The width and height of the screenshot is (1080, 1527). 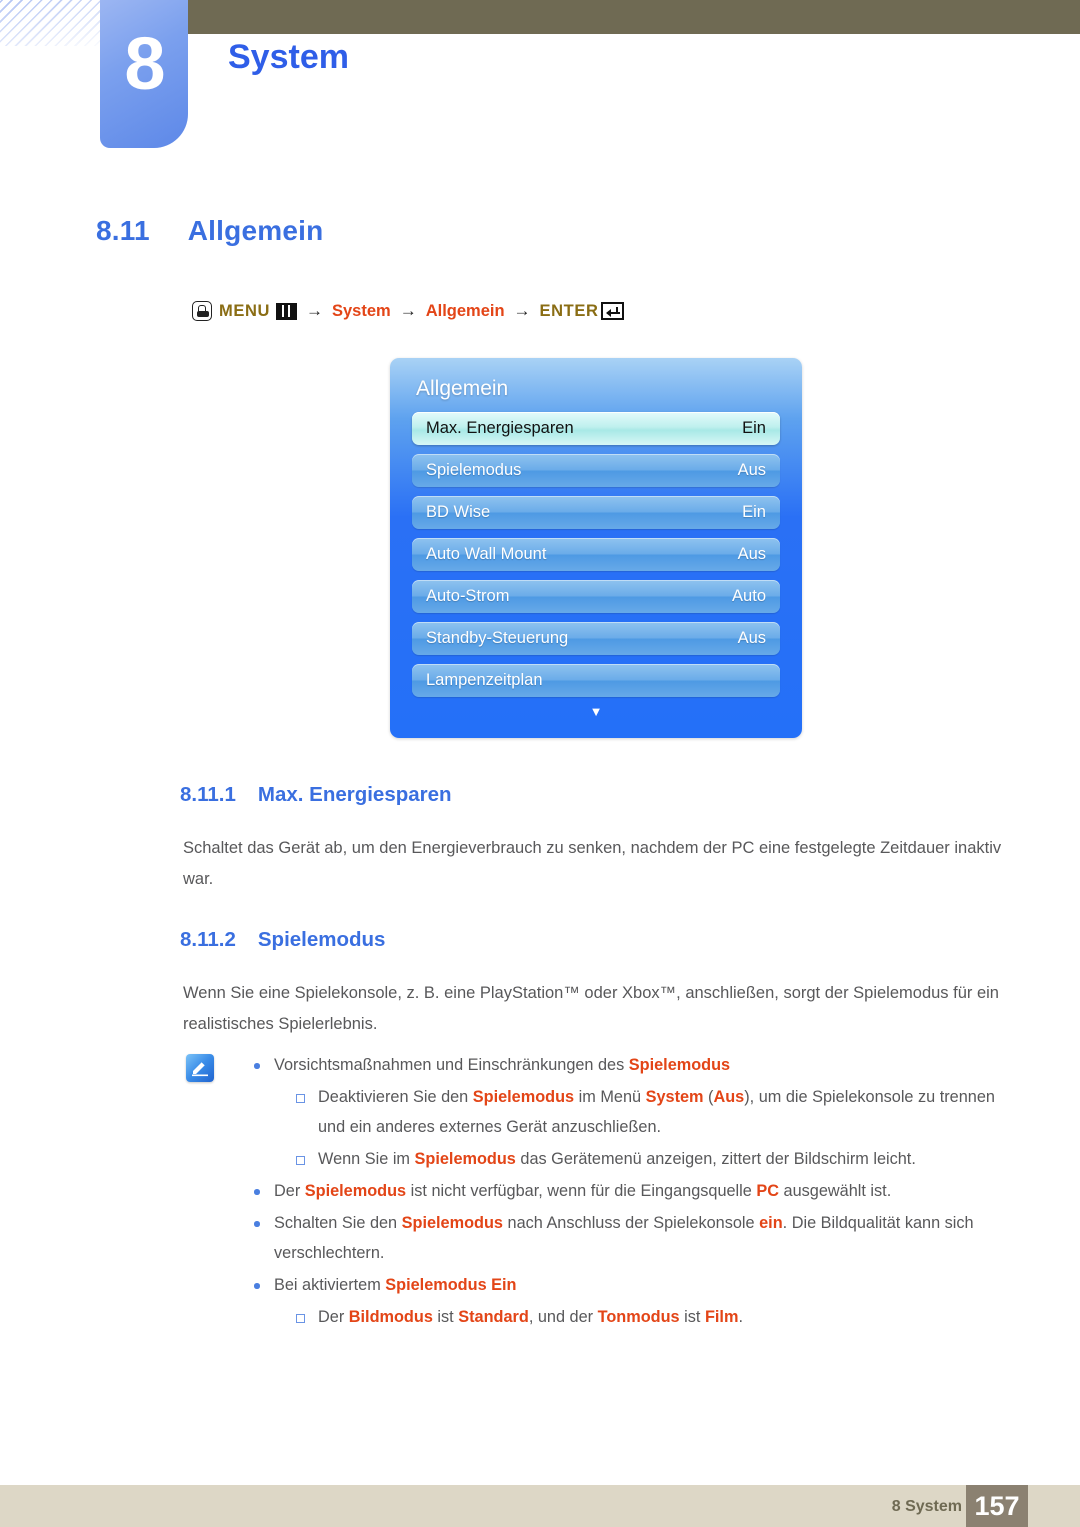 I want to click on osd-row-label: Standby-Steuerung, so click(x=497, y=638).